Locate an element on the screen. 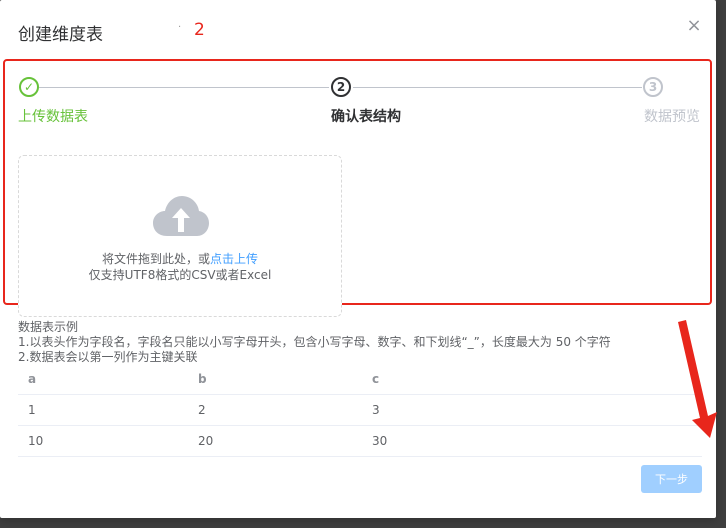 The width and height of the screenshot is (726, 528). annotation-arrow-icon is located at coordinates (697, 379).